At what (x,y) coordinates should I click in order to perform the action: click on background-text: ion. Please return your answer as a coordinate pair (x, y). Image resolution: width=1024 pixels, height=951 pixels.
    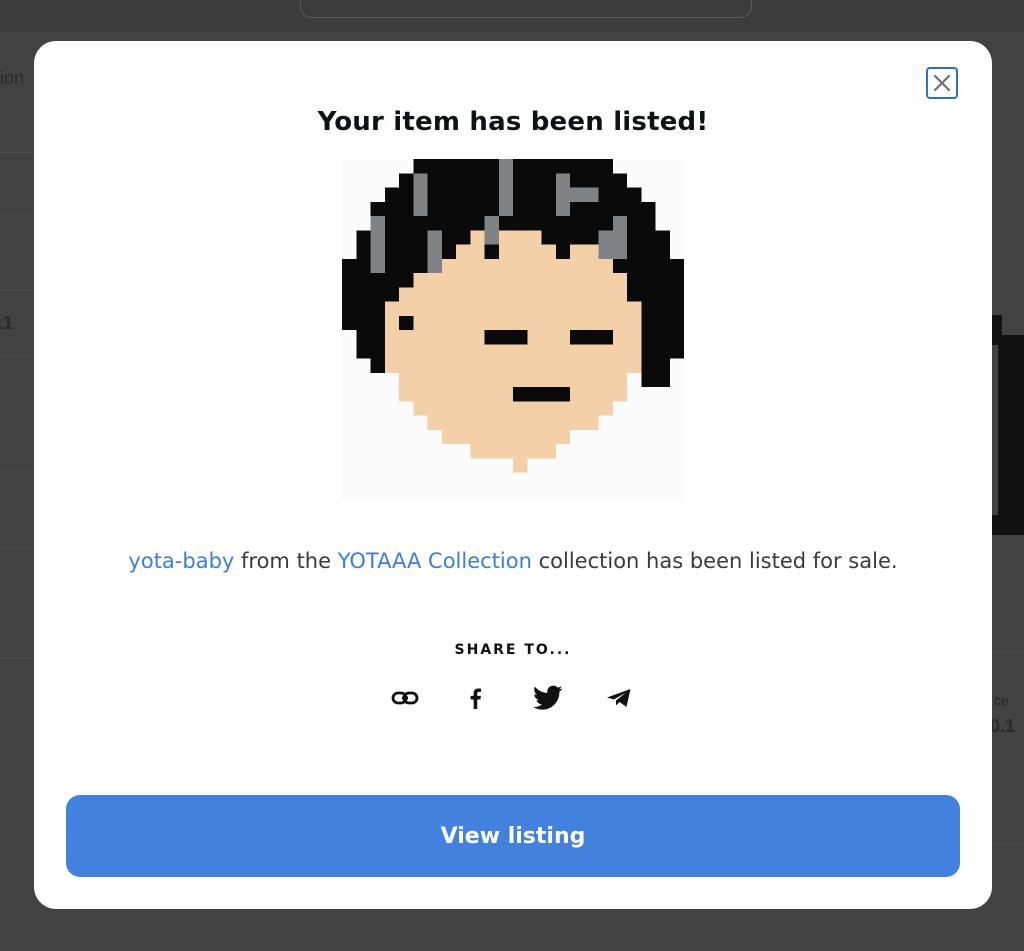
    Looking at the image, I should click on (12, 78).